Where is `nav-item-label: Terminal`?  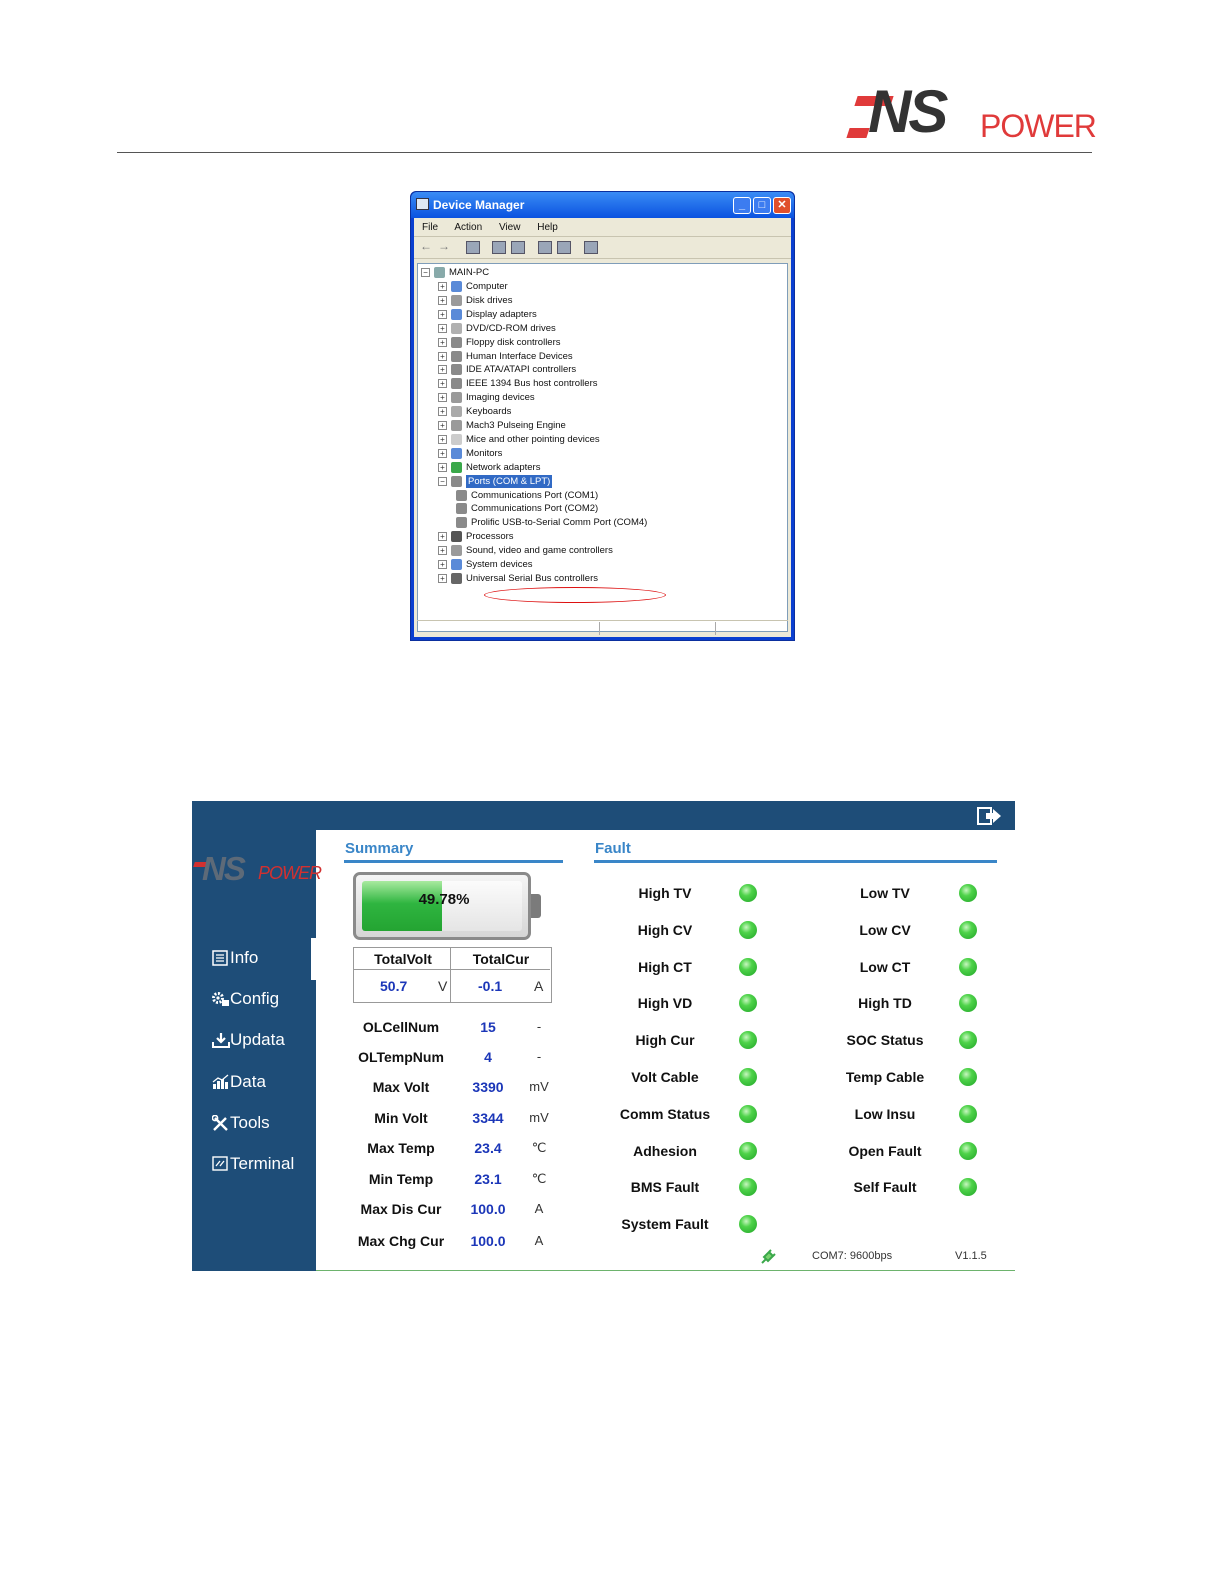
nav-item-label: Terminal is located at coordinates (262, 1163).